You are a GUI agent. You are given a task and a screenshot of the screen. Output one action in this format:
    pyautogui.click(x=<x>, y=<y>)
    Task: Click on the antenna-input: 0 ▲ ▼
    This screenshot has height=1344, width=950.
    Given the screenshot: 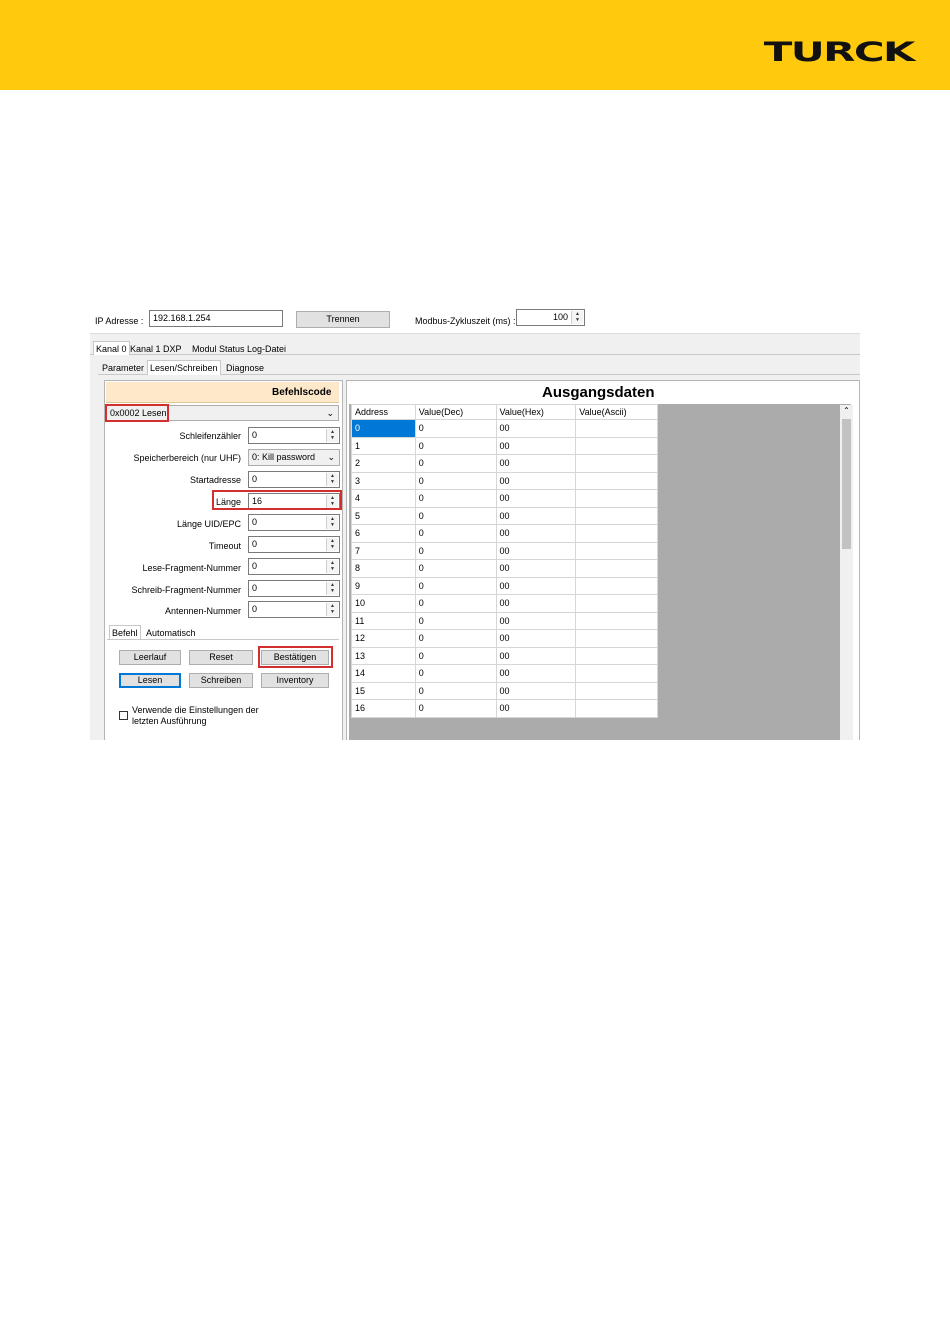 What is the action you would take?
    pyautogui.click(x=294, y=609)
    